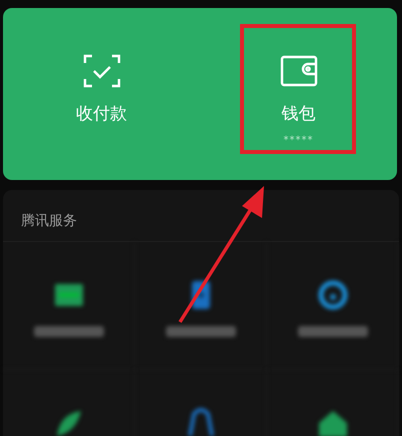  I want to click on blurred-service-icon, so click(333, 295).